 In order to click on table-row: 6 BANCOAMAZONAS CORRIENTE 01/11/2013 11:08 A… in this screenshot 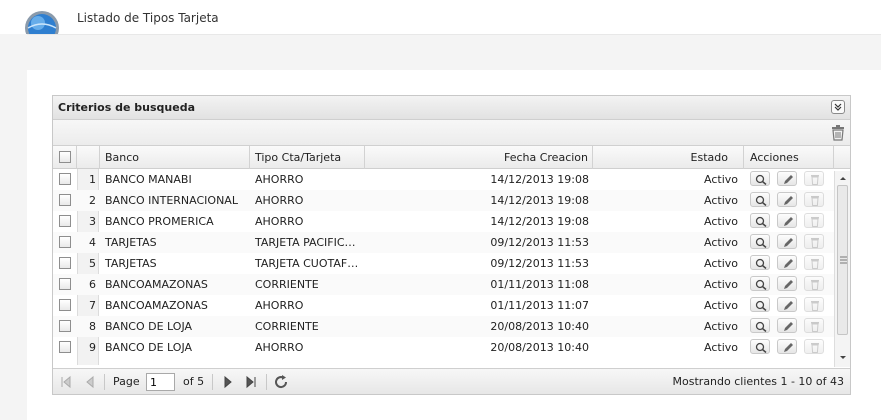, I will do `click(444, 284)`.